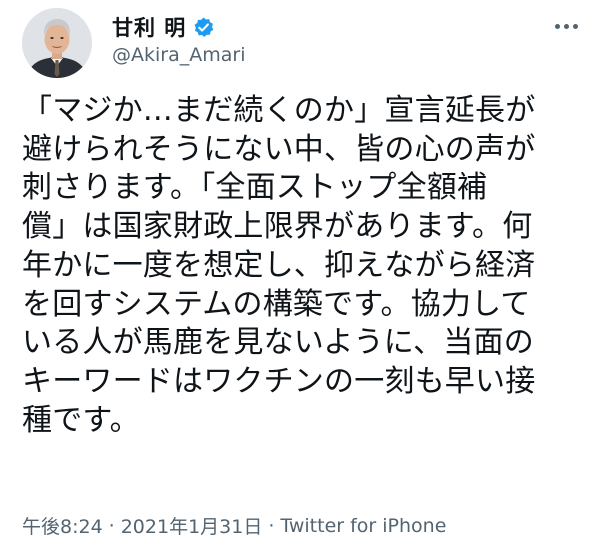  I want to click on tweet-text-line: 年かに一度を想定し、抑えながら経済, so click(279, 265).